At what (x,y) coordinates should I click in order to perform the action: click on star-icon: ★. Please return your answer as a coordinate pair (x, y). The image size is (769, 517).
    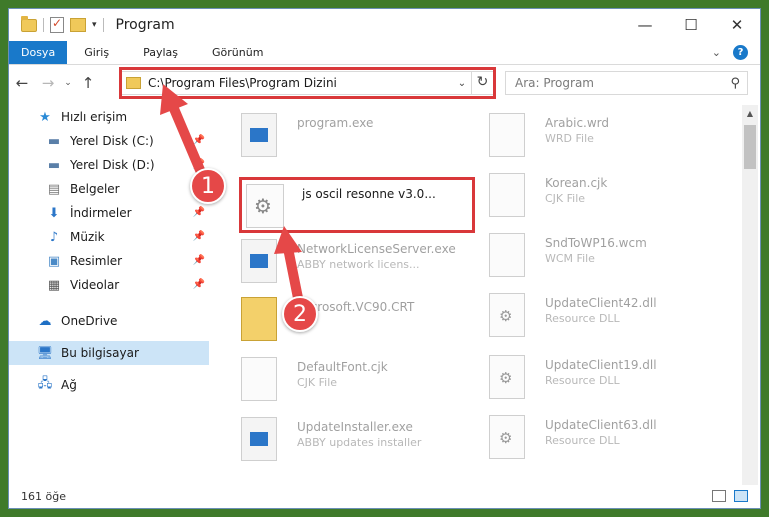
    Looking at the image, I should click on (45, 117).